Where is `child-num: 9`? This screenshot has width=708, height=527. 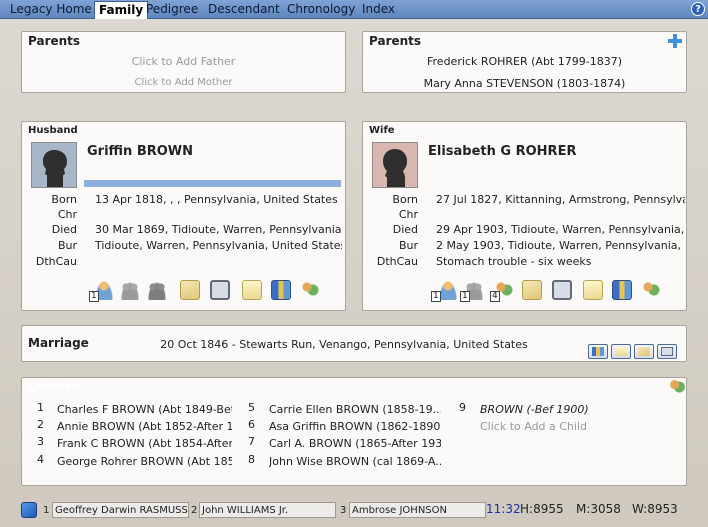 child-num: 9 is located at coordinates (462, 407).